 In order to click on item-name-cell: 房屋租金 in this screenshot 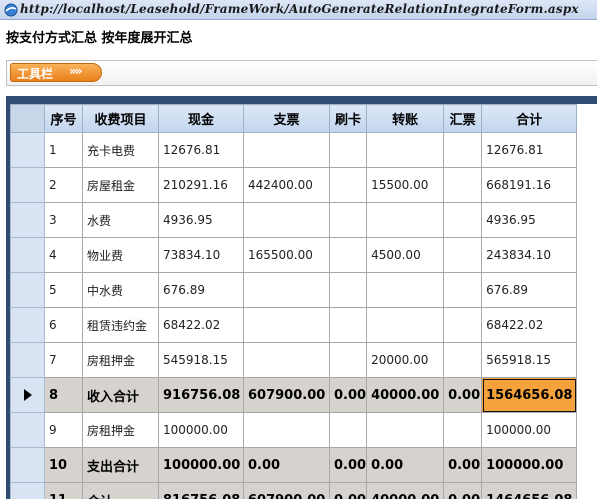, I will do `click(120, 185)`.